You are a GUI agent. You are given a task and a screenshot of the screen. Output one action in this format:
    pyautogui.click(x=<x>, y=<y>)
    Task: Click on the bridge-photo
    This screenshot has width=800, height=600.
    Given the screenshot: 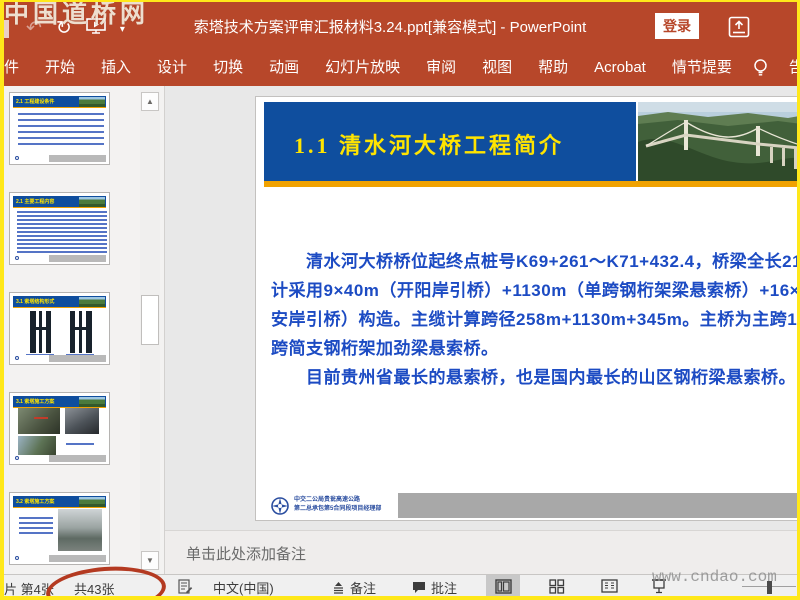 What is the action you would take?
    pyautogui.click(x=719, y=141)
    